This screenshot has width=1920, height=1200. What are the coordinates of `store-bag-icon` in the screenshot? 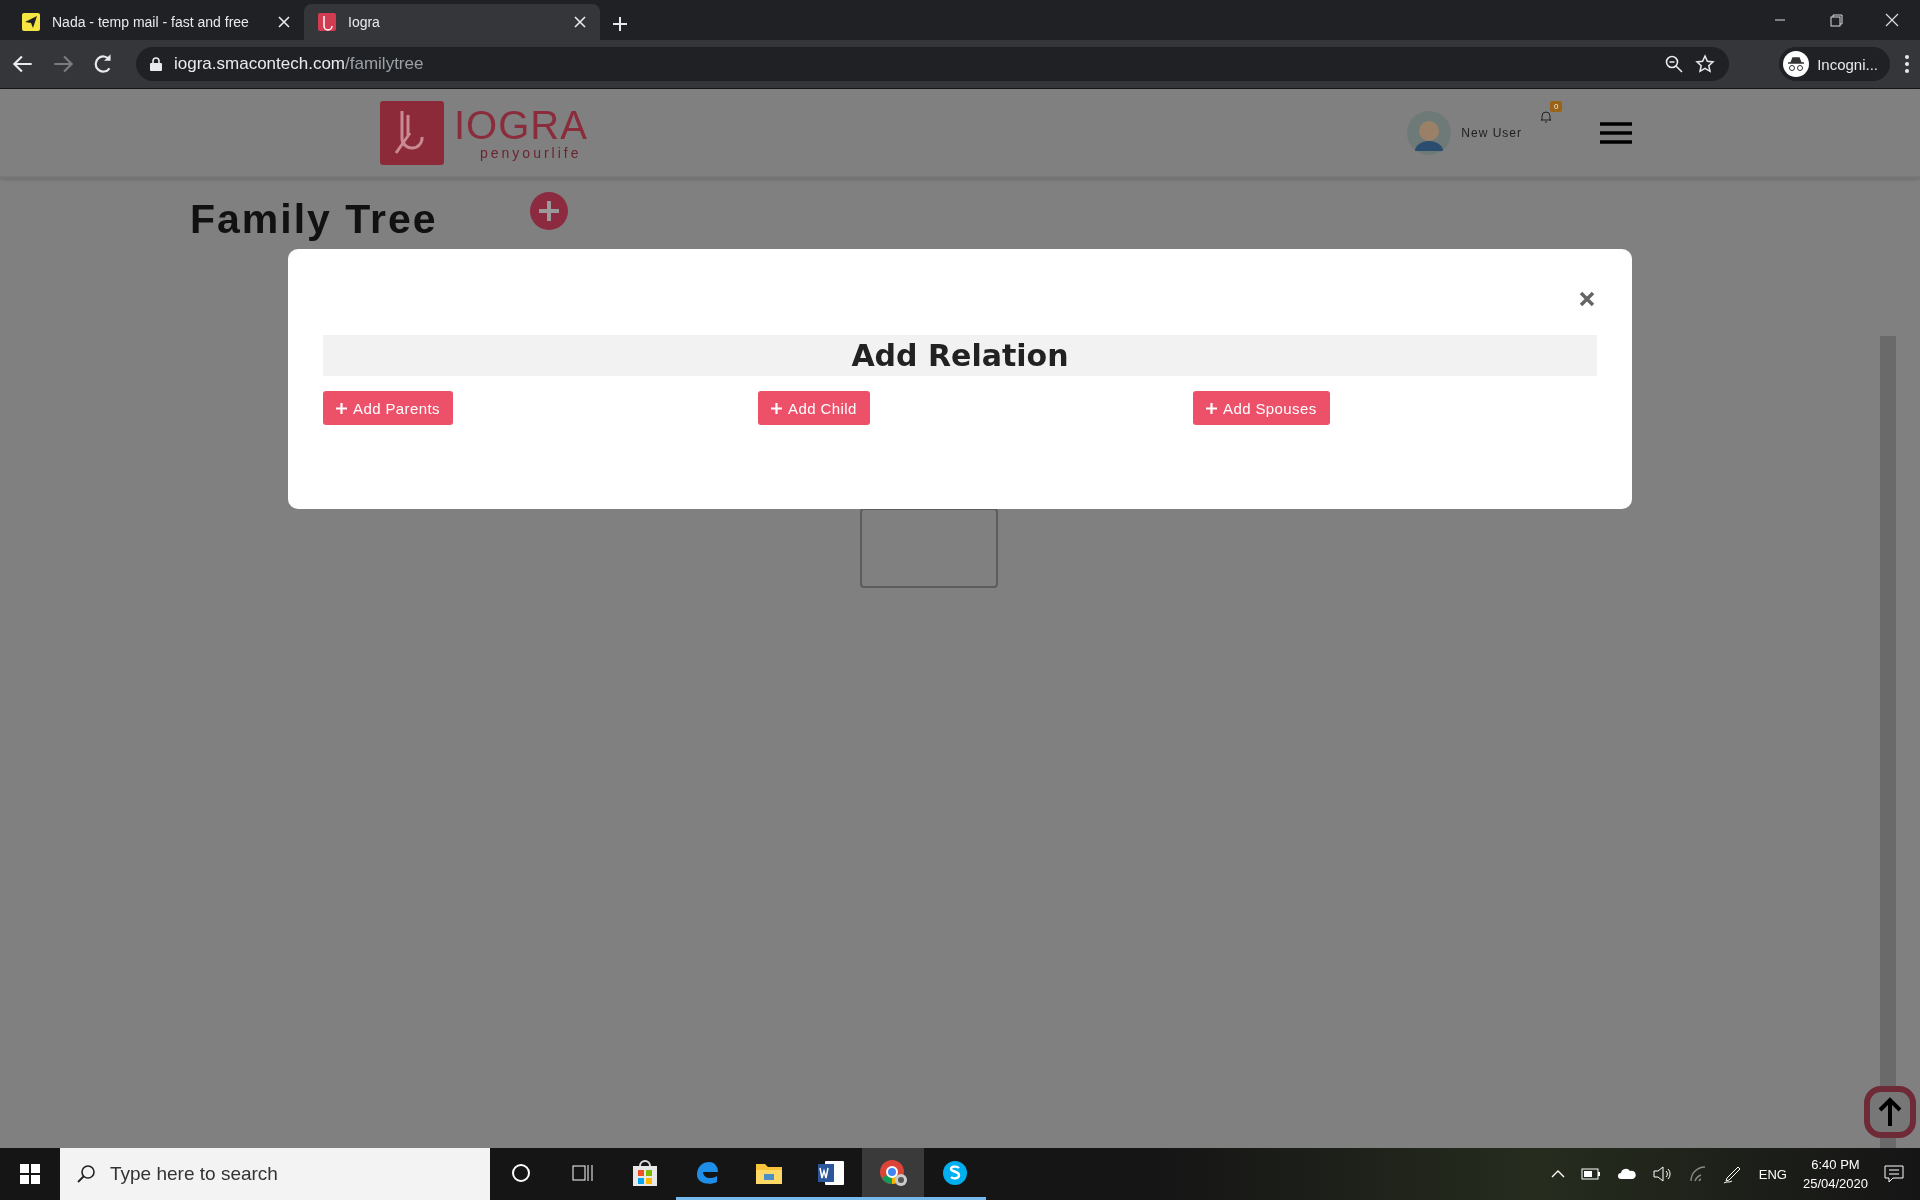 It's located at (645, 1172).